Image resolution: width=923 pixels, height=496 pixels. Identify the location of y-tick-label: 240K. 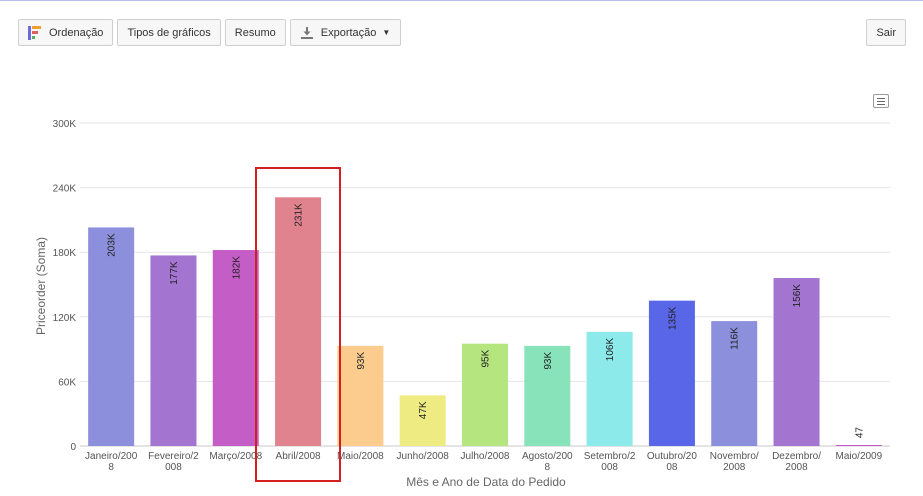
(65, 189).